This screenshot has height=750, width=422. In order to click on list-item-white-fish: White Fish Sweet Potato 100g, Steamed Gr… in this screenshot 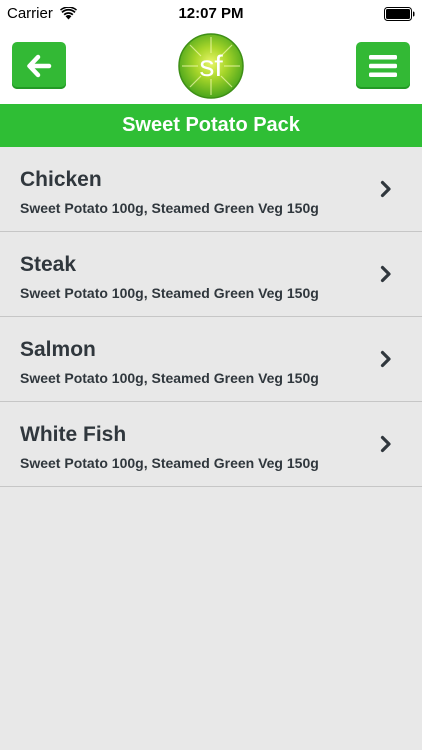, I will do `click(211, 444)`.